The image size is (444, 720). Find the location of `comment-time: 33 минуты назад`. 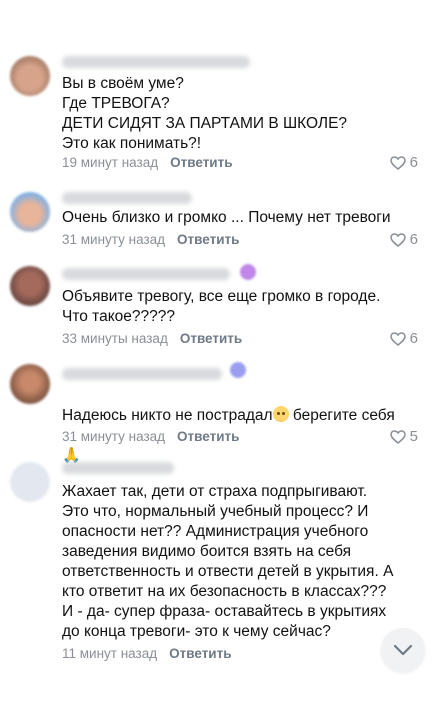

comment-time: 33 минуты назад is located at coordinates (115, 338).